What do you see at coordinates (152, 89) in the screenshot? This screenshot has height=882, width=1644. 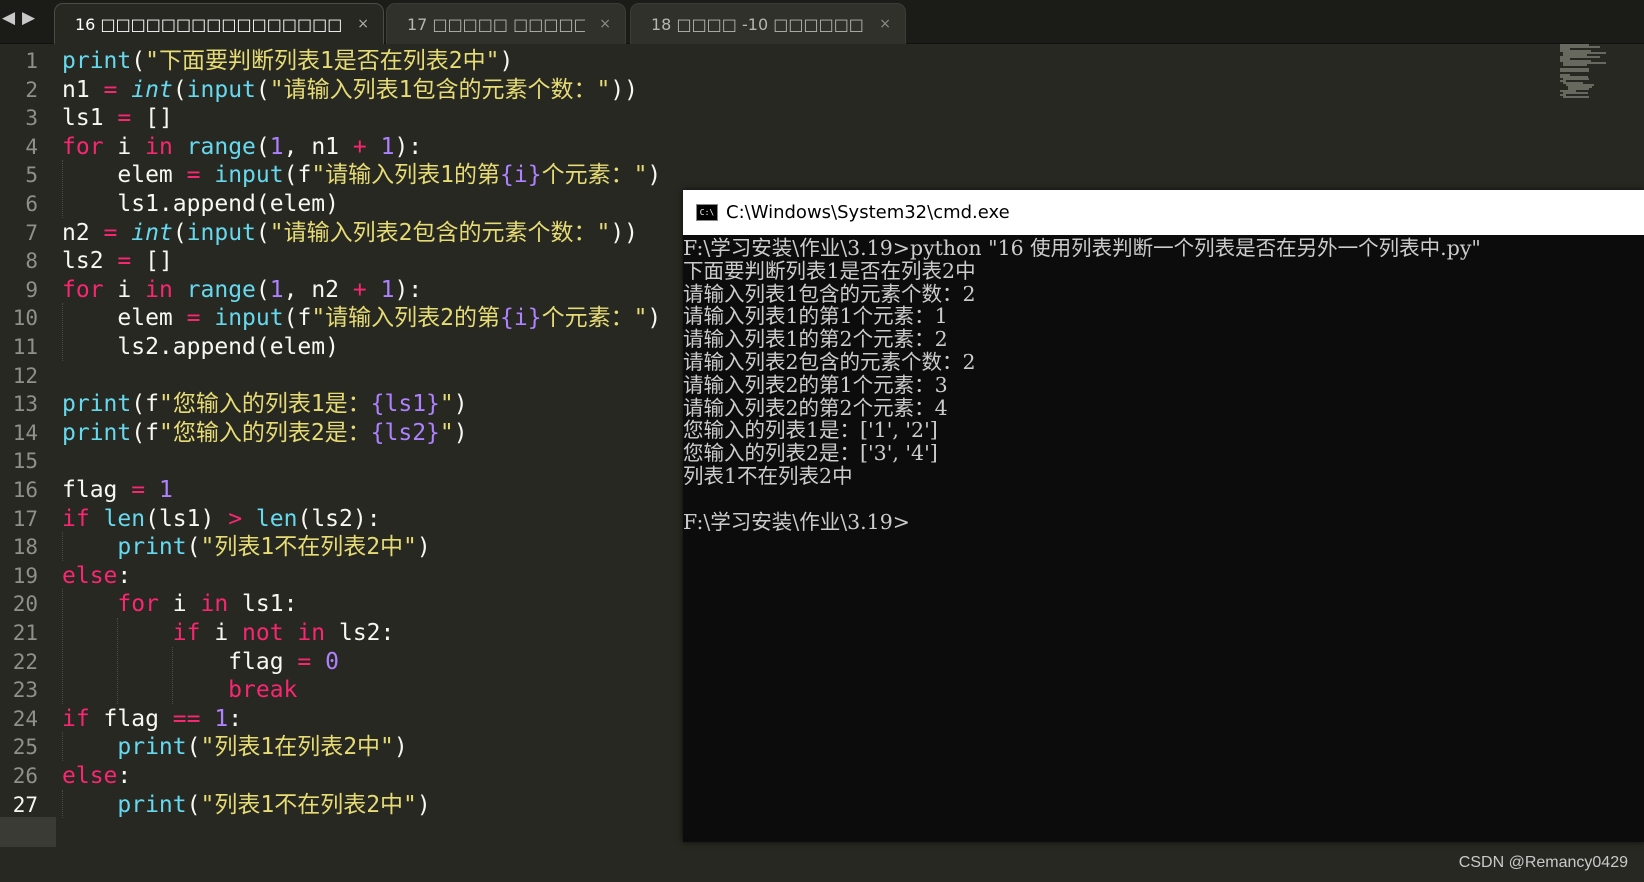 I see `code-token: int` at bounding box center [152, 89].